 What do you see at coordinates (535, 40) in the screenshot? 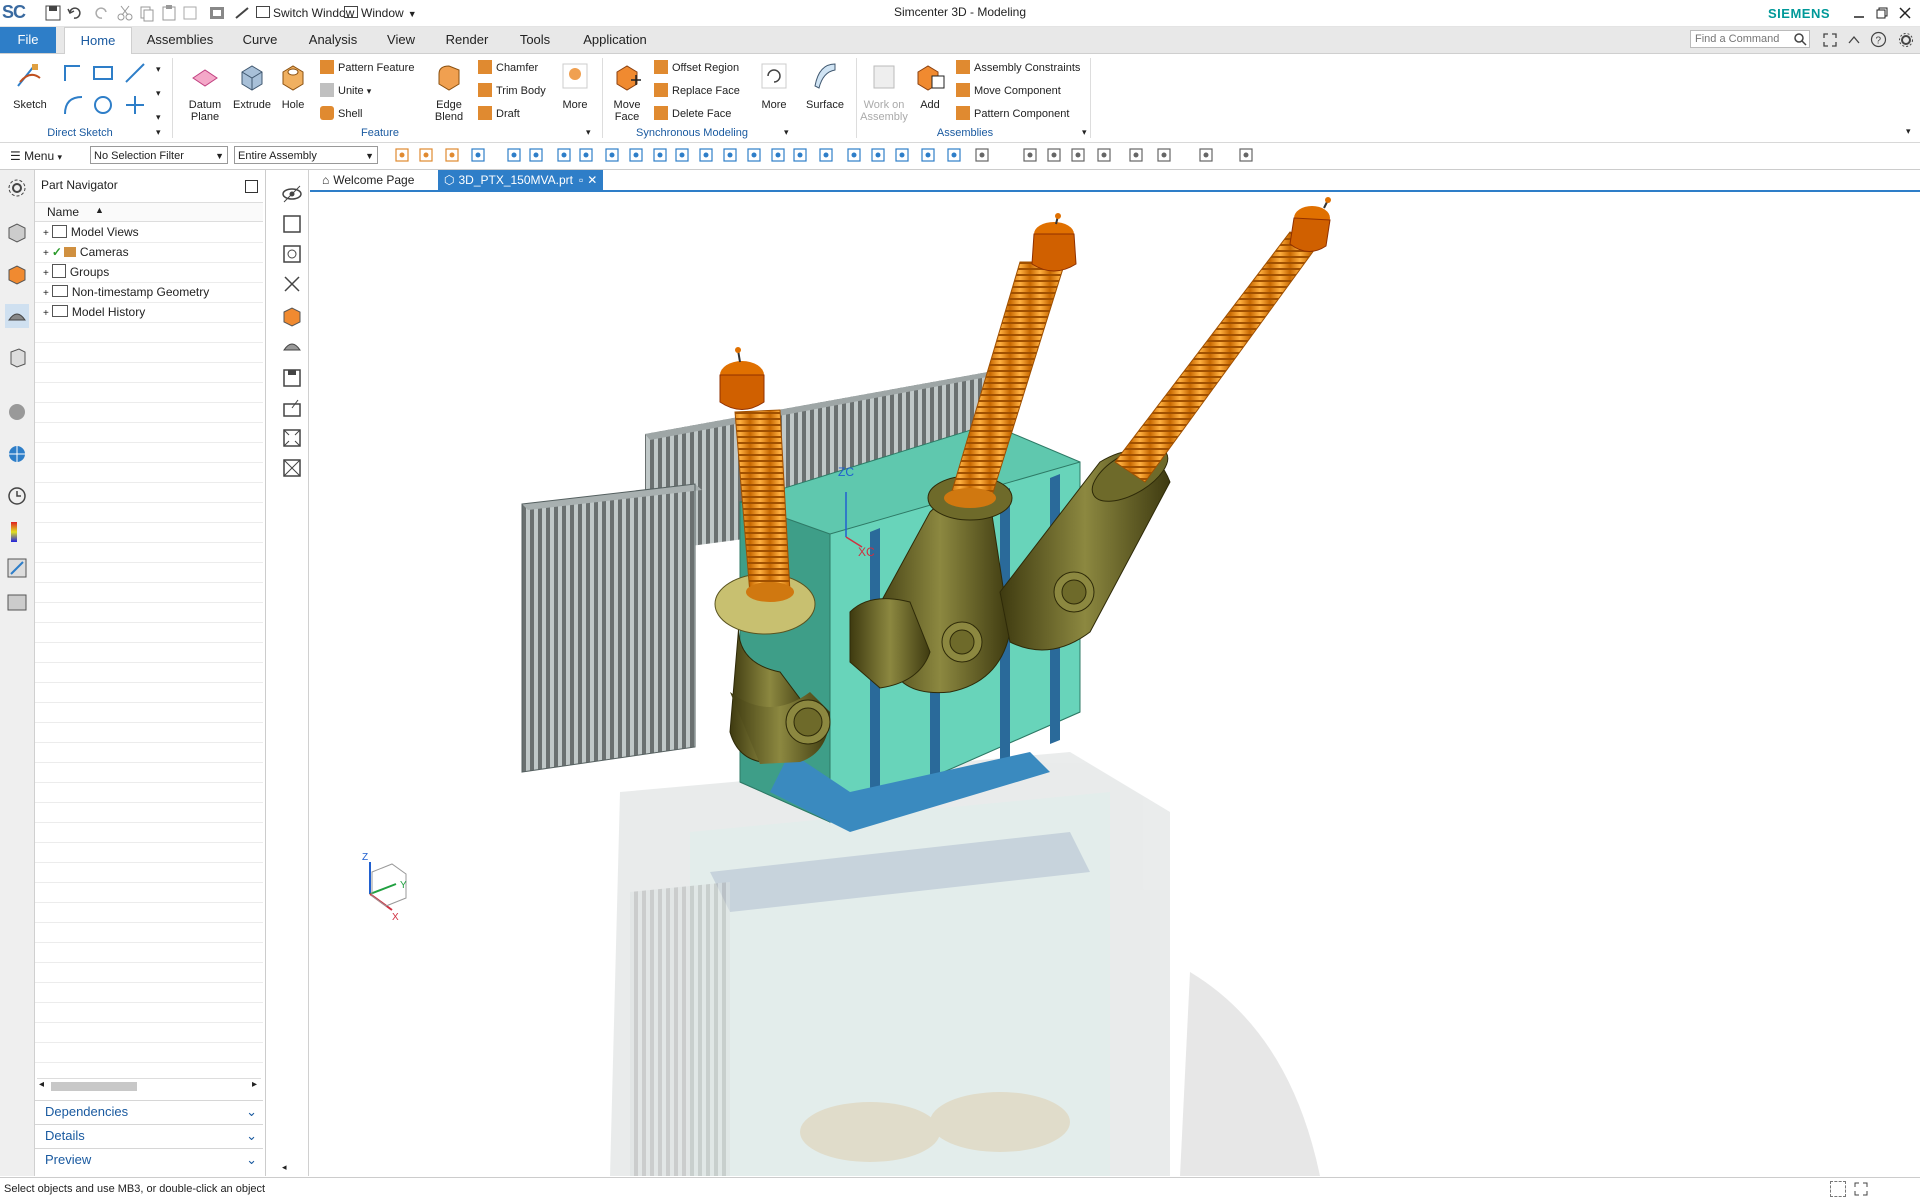
I see `tab-tools: Tools` at bounding box center [535, 40].